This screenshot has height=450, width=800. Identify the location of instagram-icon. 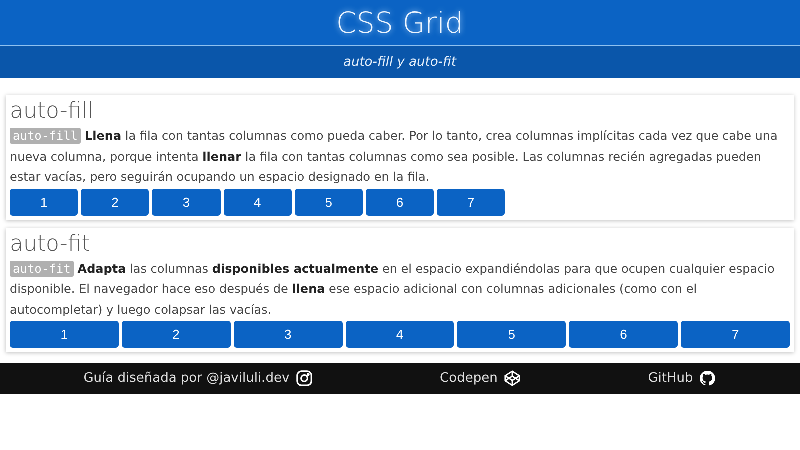
(304, 378).